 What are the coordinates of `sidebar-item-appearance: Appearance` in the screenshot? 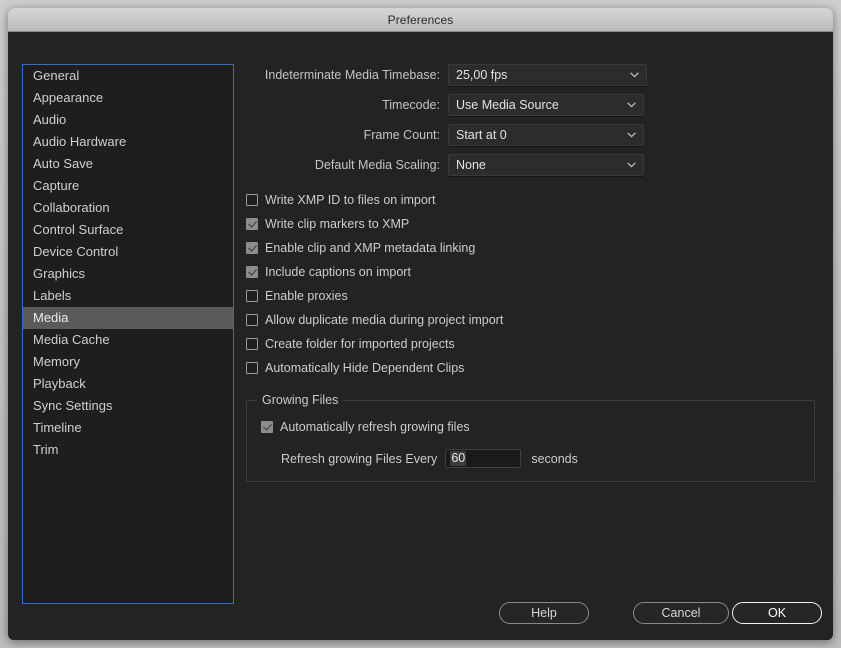 It's located at (128, 98).